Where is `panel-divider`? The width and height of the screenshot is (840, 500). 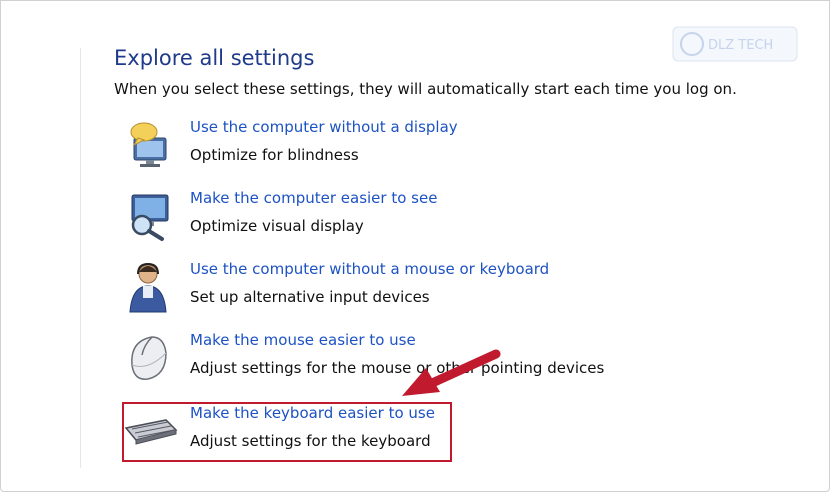 panel-divider is located at coordinates (80, 258).